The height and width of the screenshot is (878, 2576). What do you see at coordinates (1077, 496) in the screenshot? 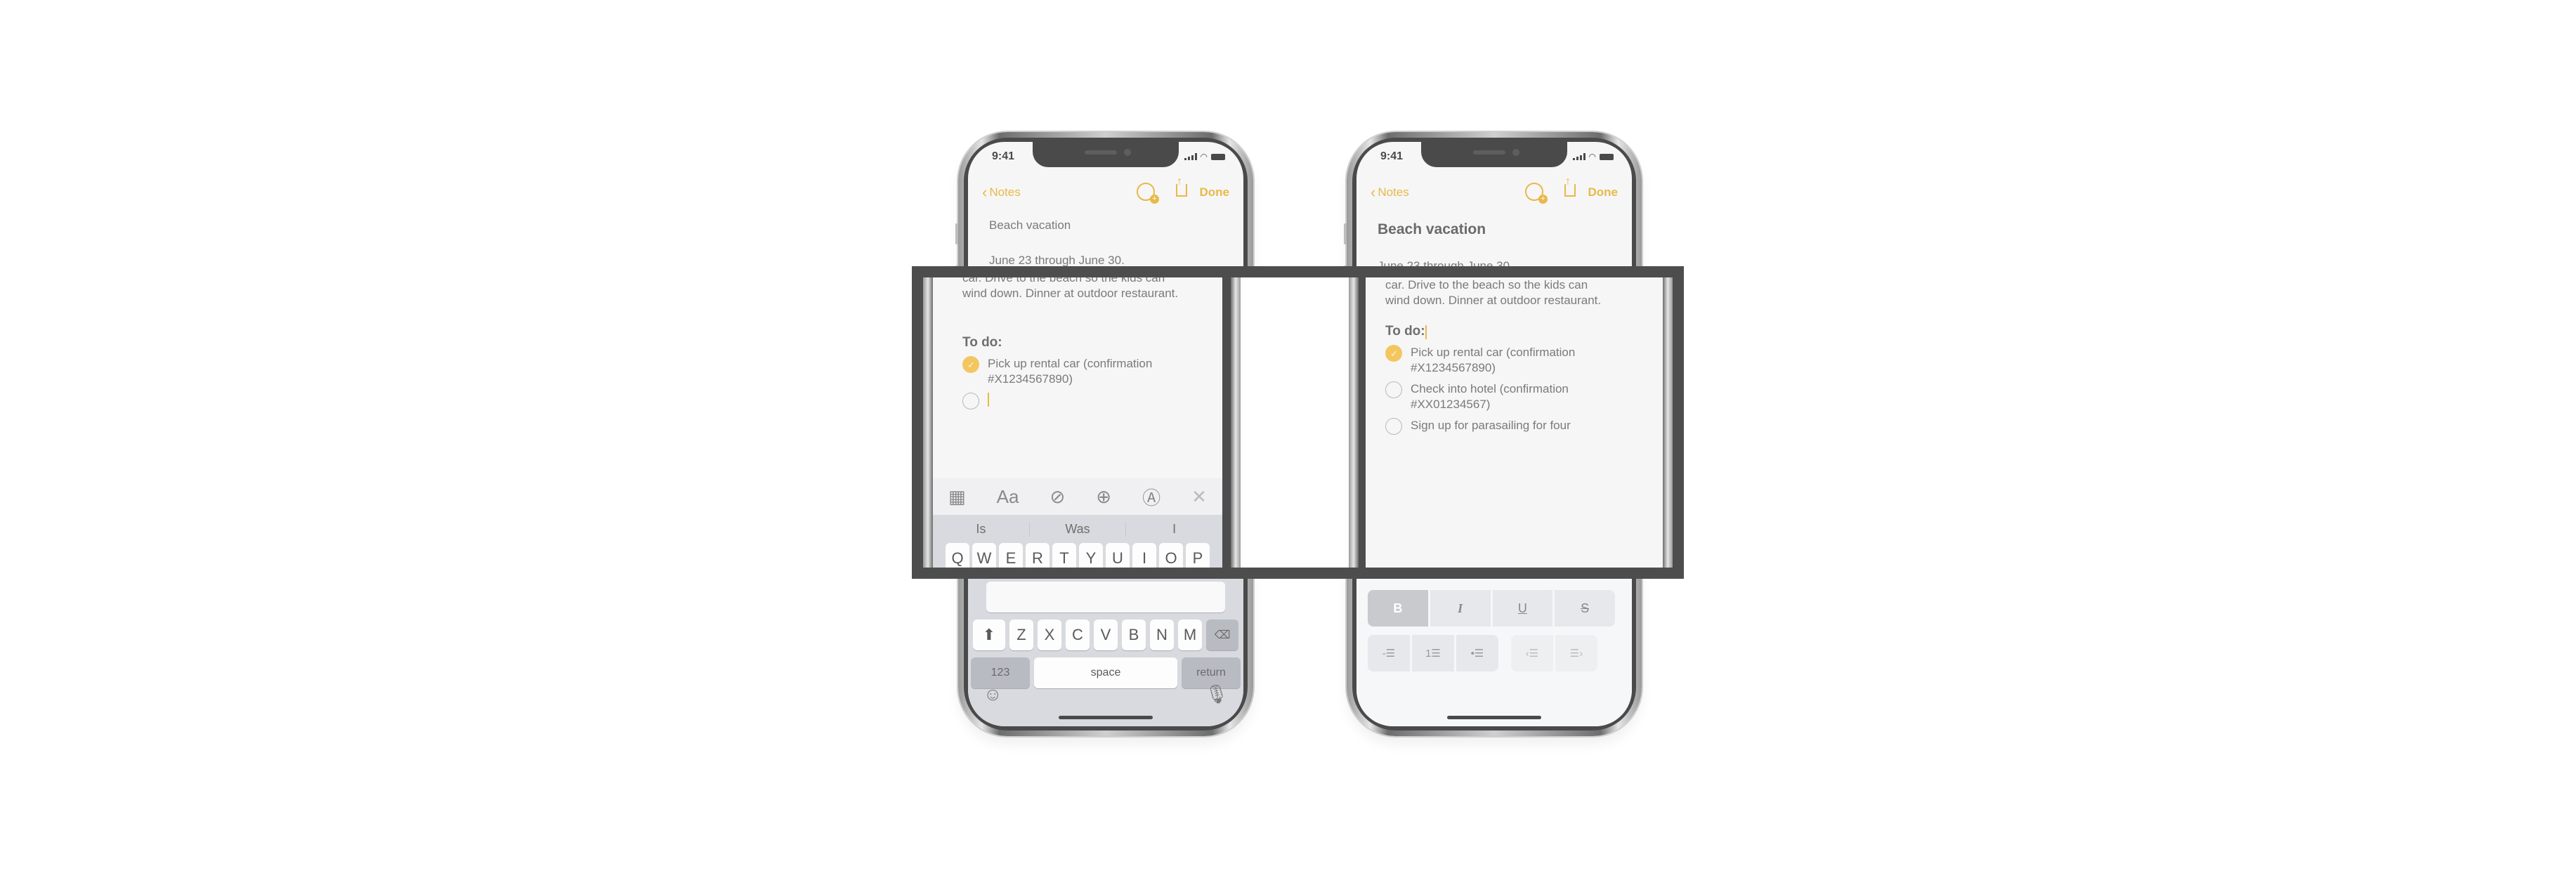
I see `keyboard-toolbar-magnified: ▦ Aa ⊘ ⊕ Ⓐ ✕` at bounding box center [1077, 496].